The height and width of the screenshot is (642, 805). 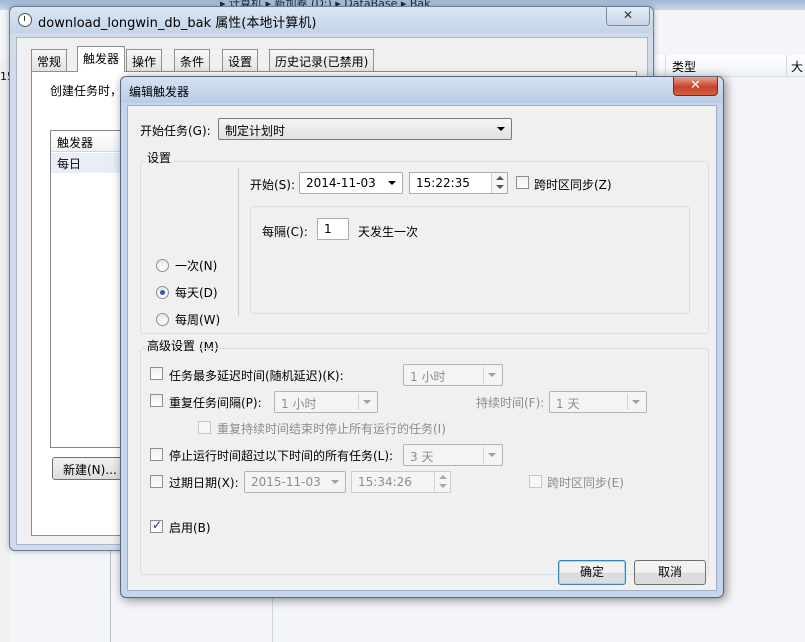 What do you see at coordinates (101, 59) in the screenshot?
I see `tab-triggers: 触发器` at bounding box center [101, 59].